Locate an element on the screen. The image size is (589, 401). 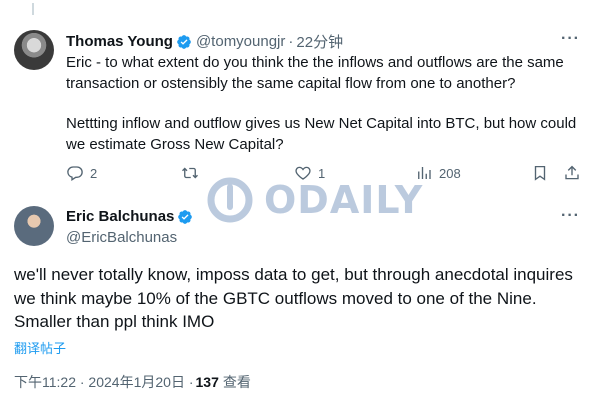
bookmark-icon is located at coordinates (540, 173).